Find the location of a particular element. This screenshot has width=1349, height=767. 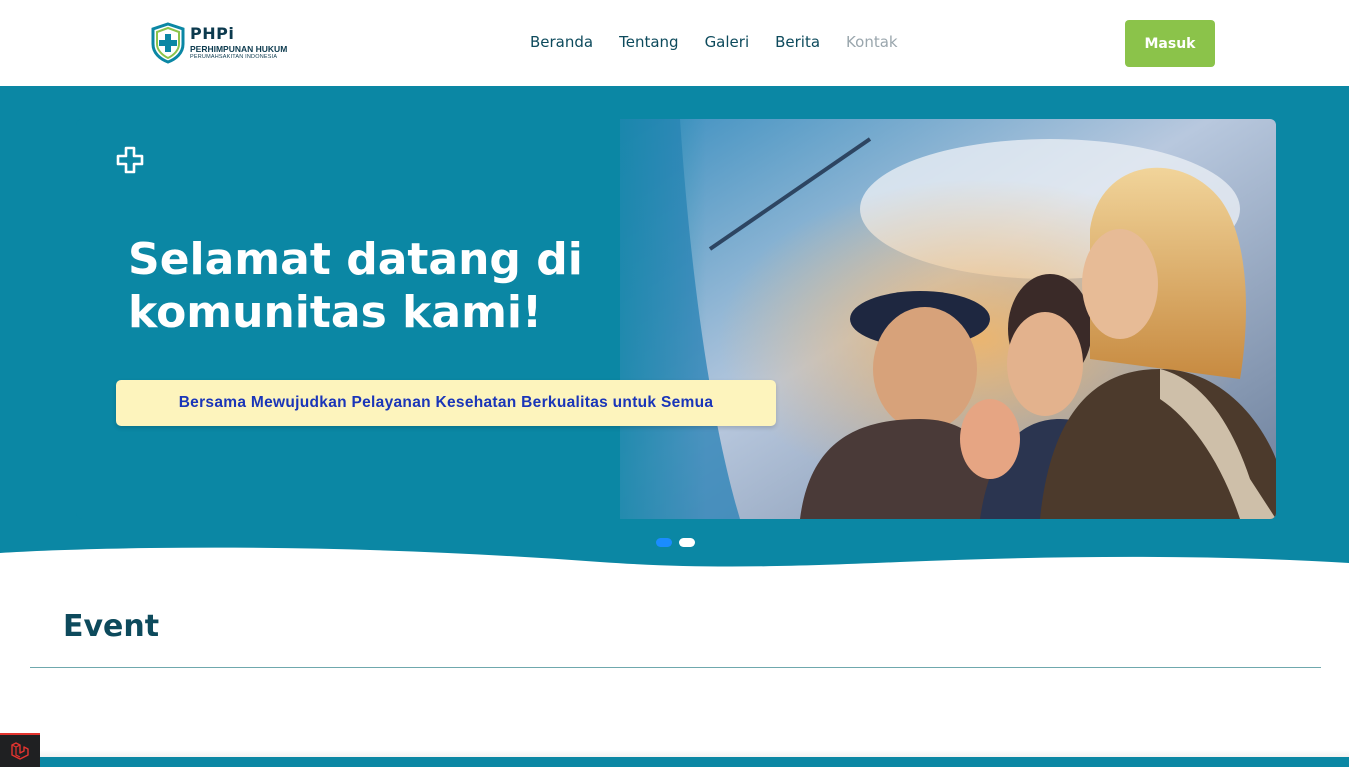

nav-tentang: Tentang is located at coordinates (648, 42).